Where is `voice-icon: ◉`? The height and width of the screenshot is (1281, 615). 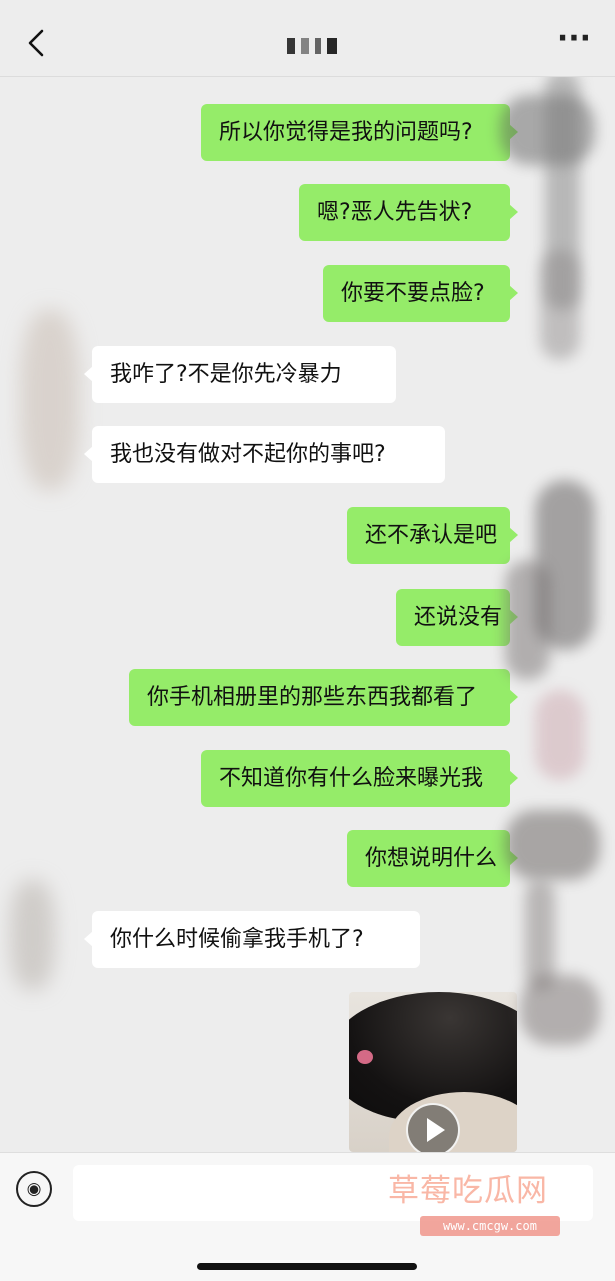
voice-icon: ◉ is located at coordinates (34, 1189).